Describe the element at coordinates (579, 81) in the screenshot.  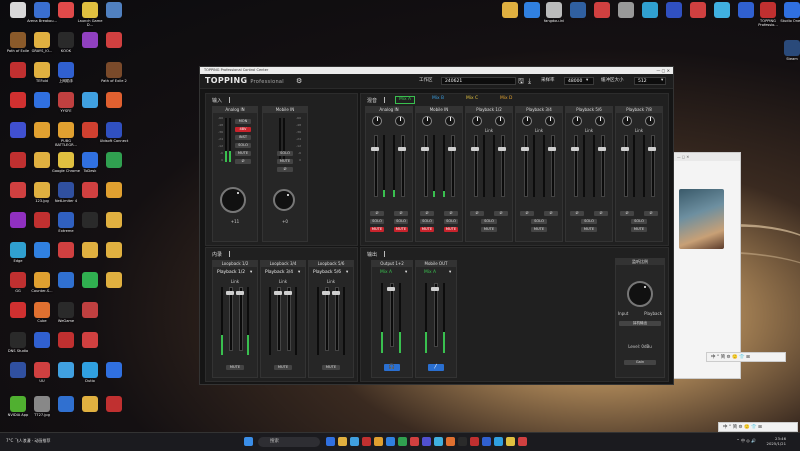
I see `sample-rate-select: 48000` at that location.